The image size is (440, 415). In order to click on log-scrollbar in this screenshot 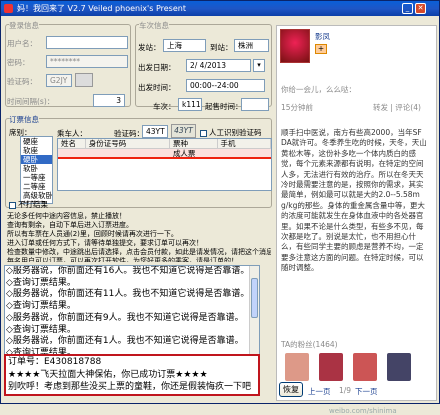, I will do `click(254, 313)`.